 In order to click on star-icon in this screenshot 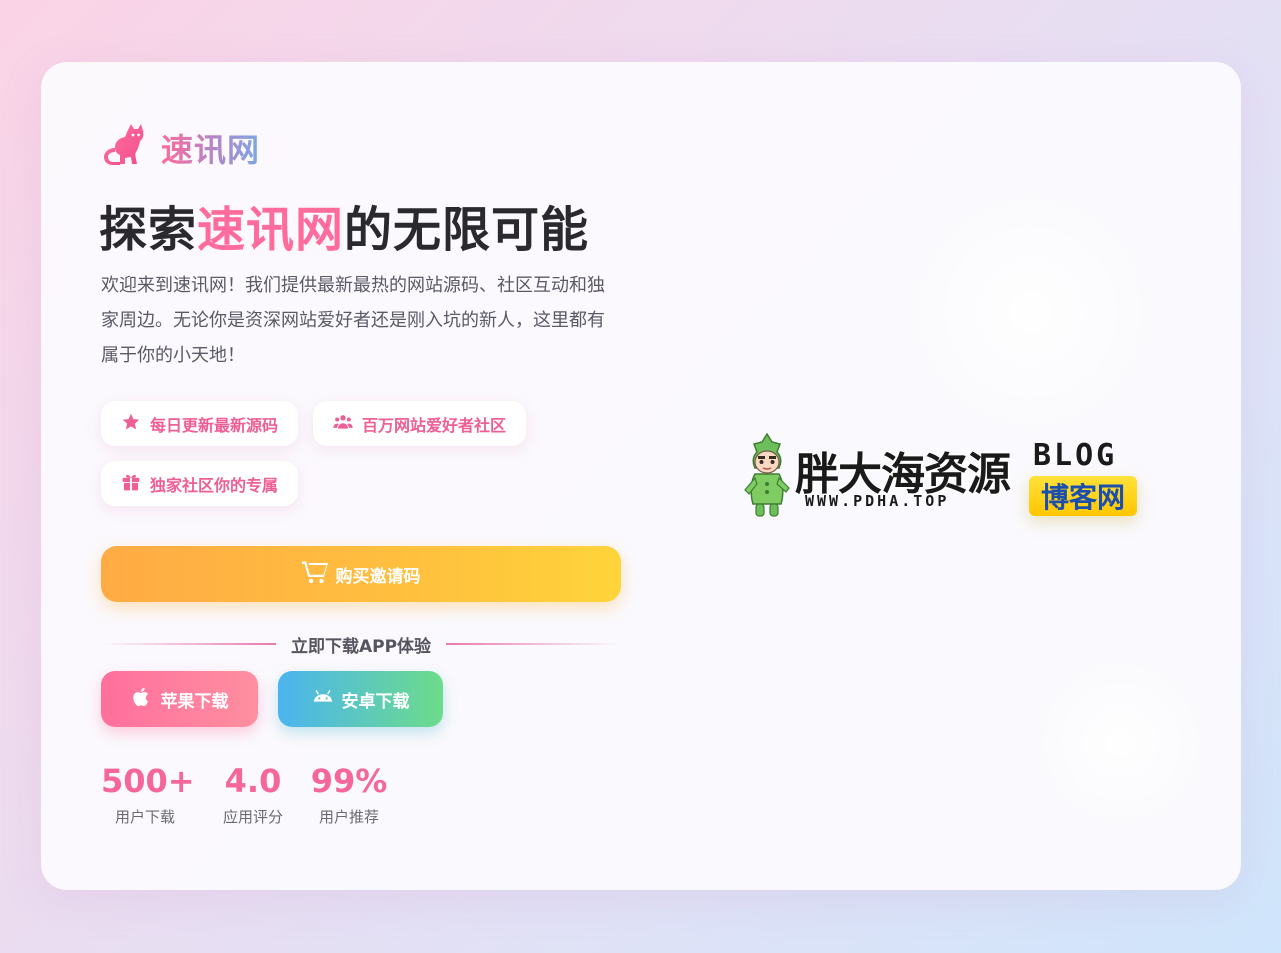, I will do `click(135, 424)`.